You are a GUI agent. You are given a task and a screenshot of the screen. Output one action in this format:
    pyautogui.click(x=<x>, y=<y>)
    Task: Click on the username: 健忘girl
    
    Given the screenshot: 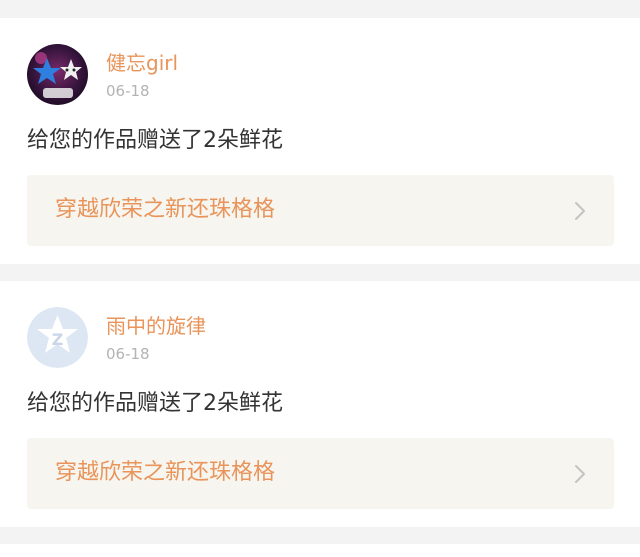 What is the action you would take?
    pyautogui.click(x=142, y=63)
    